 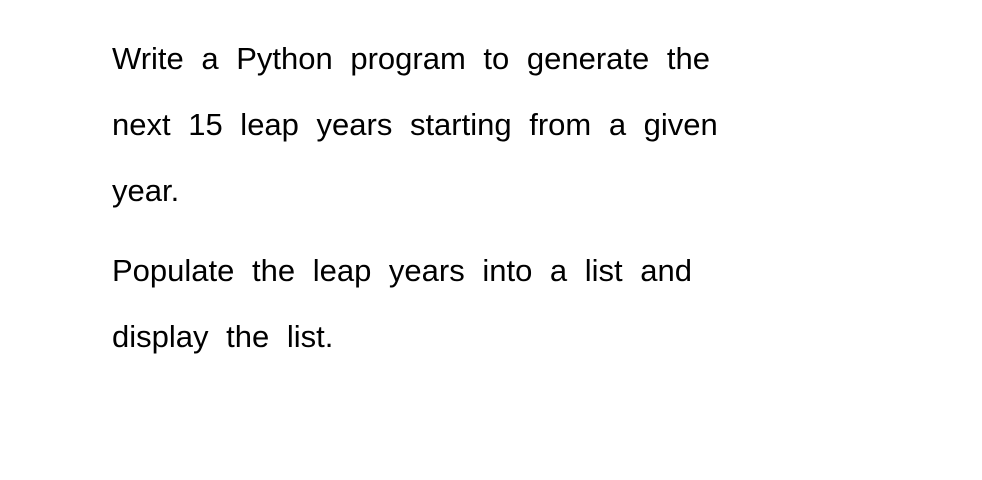 What do you see at coordinates (415, 124) in the screenshot?
I see `paragraph-line: next 15 leap years starting from a given` at bounding box center [415, 124].